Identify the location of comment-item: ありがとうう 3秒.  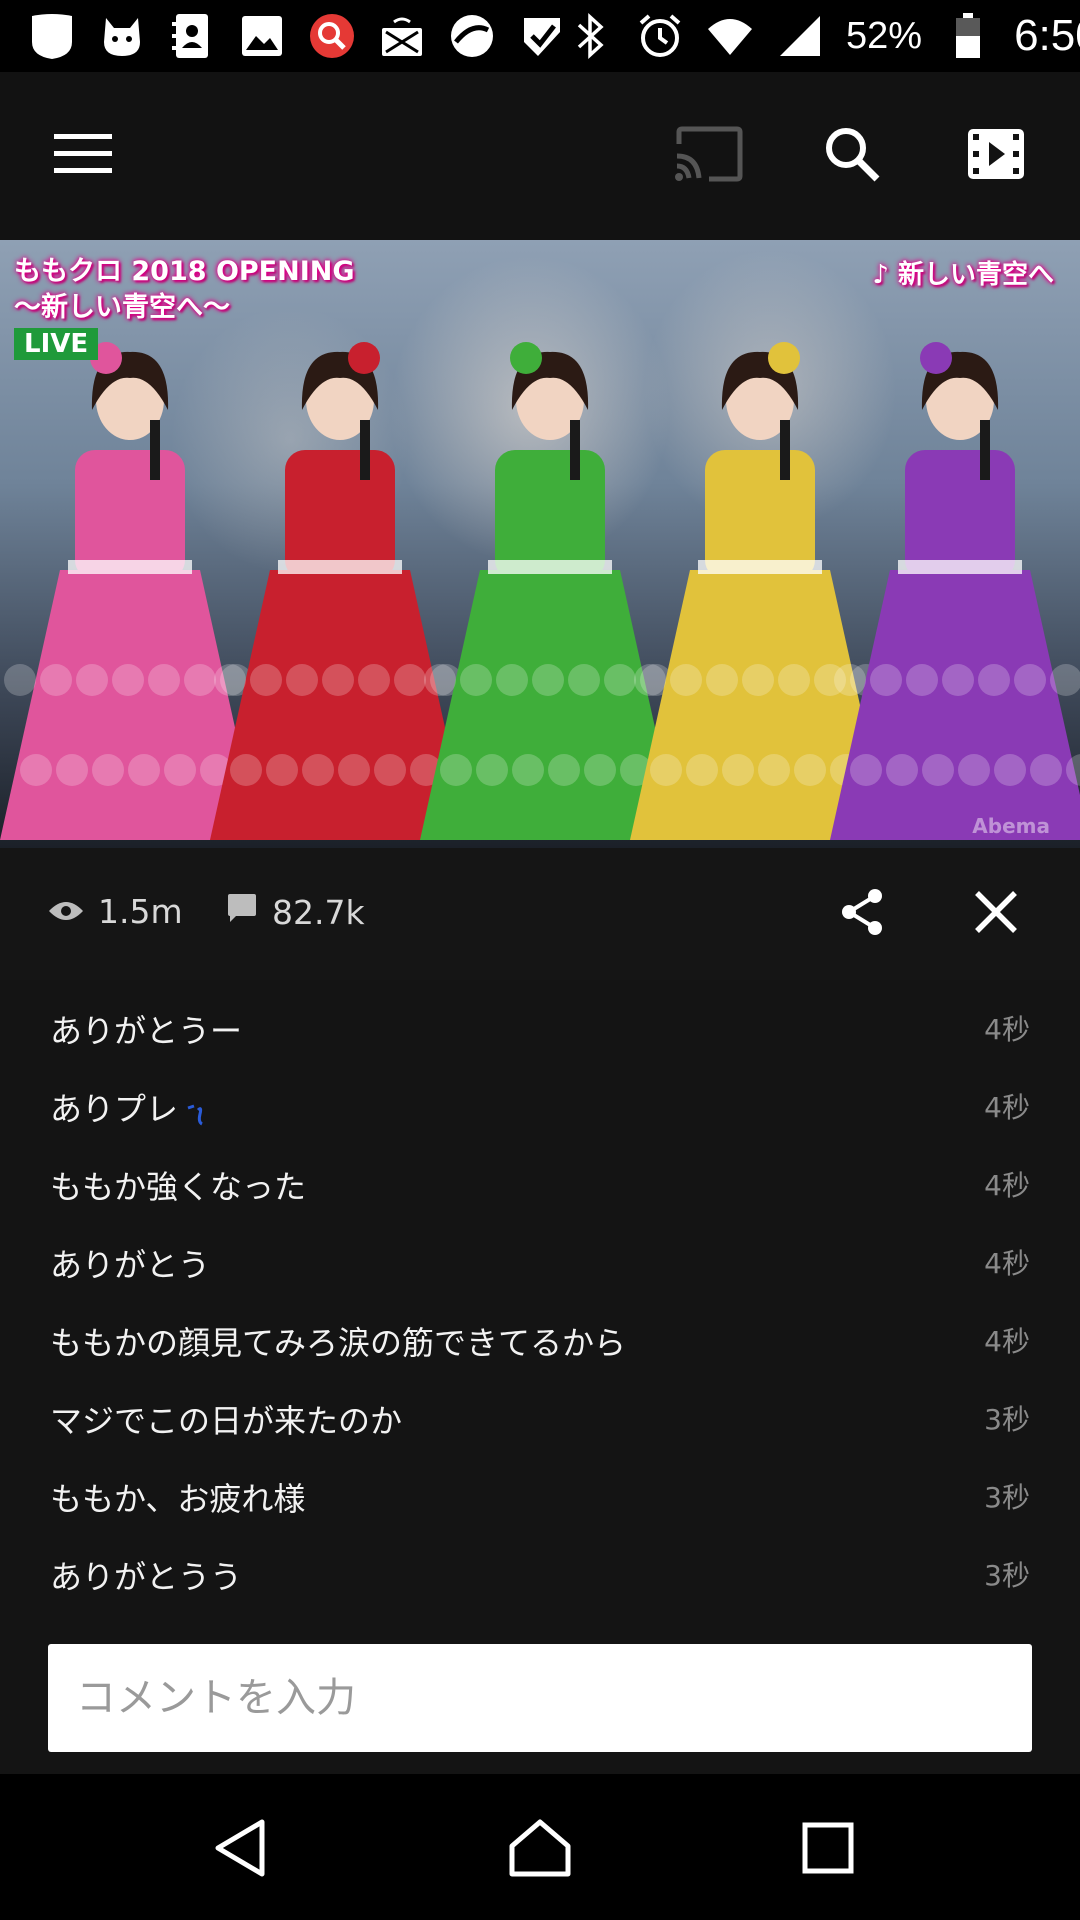
(540, 1577).